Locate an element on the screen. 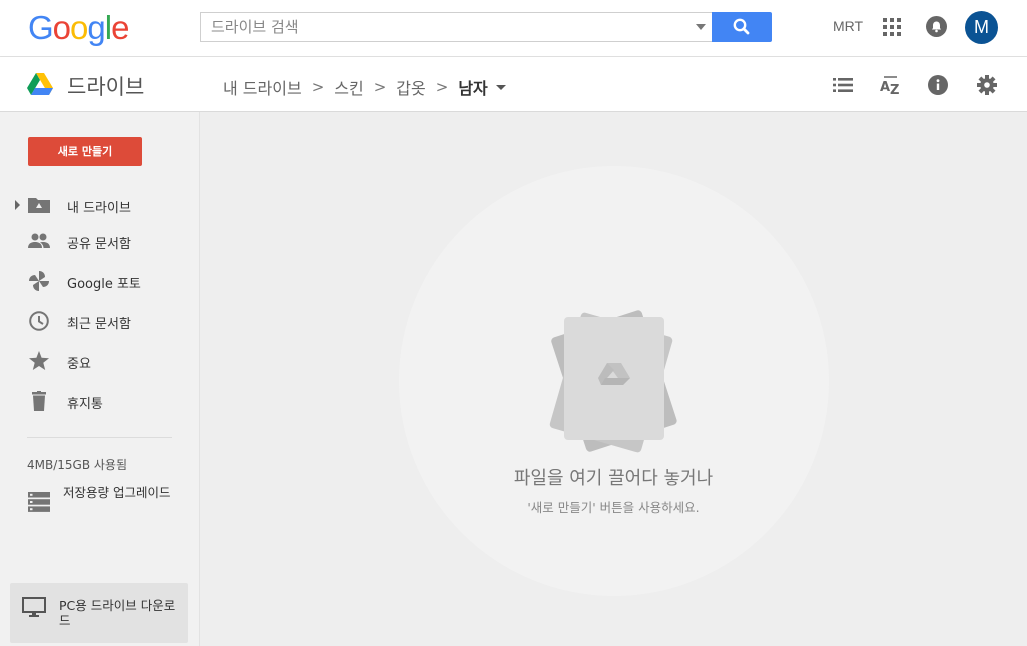 The height and width of the screenshot is (646, 1027). account-name-label: MRT is located at coordinates (848, 26).